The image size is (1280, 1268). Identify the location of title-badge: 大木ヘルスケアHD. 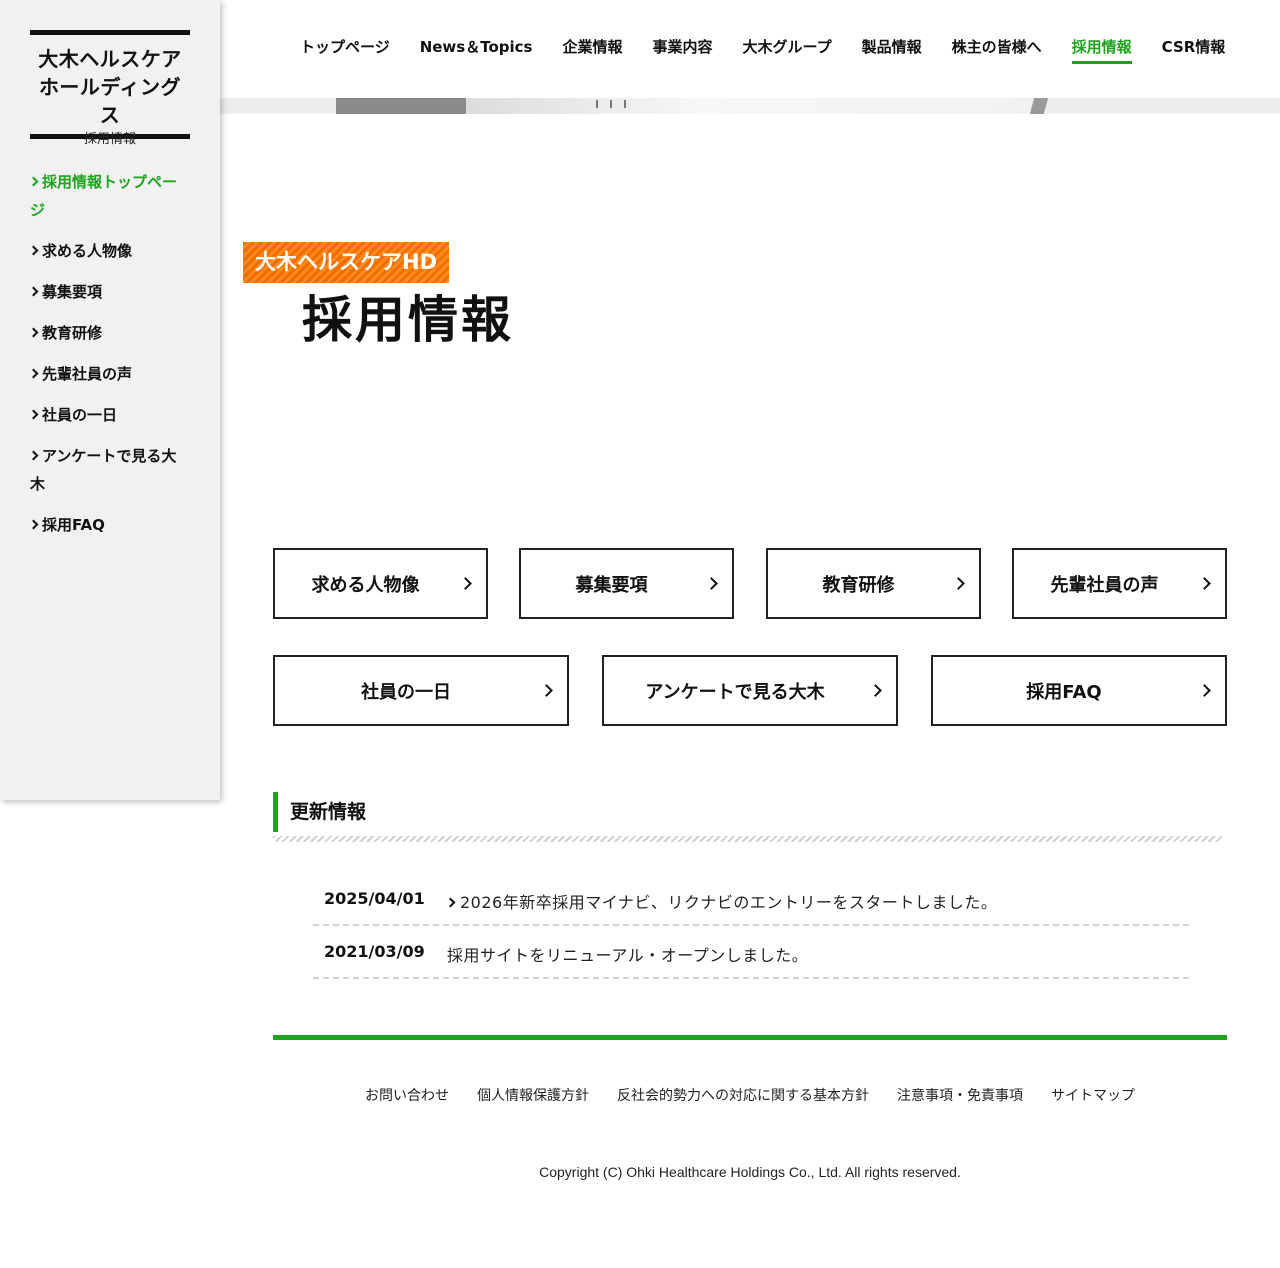
(346, 262).